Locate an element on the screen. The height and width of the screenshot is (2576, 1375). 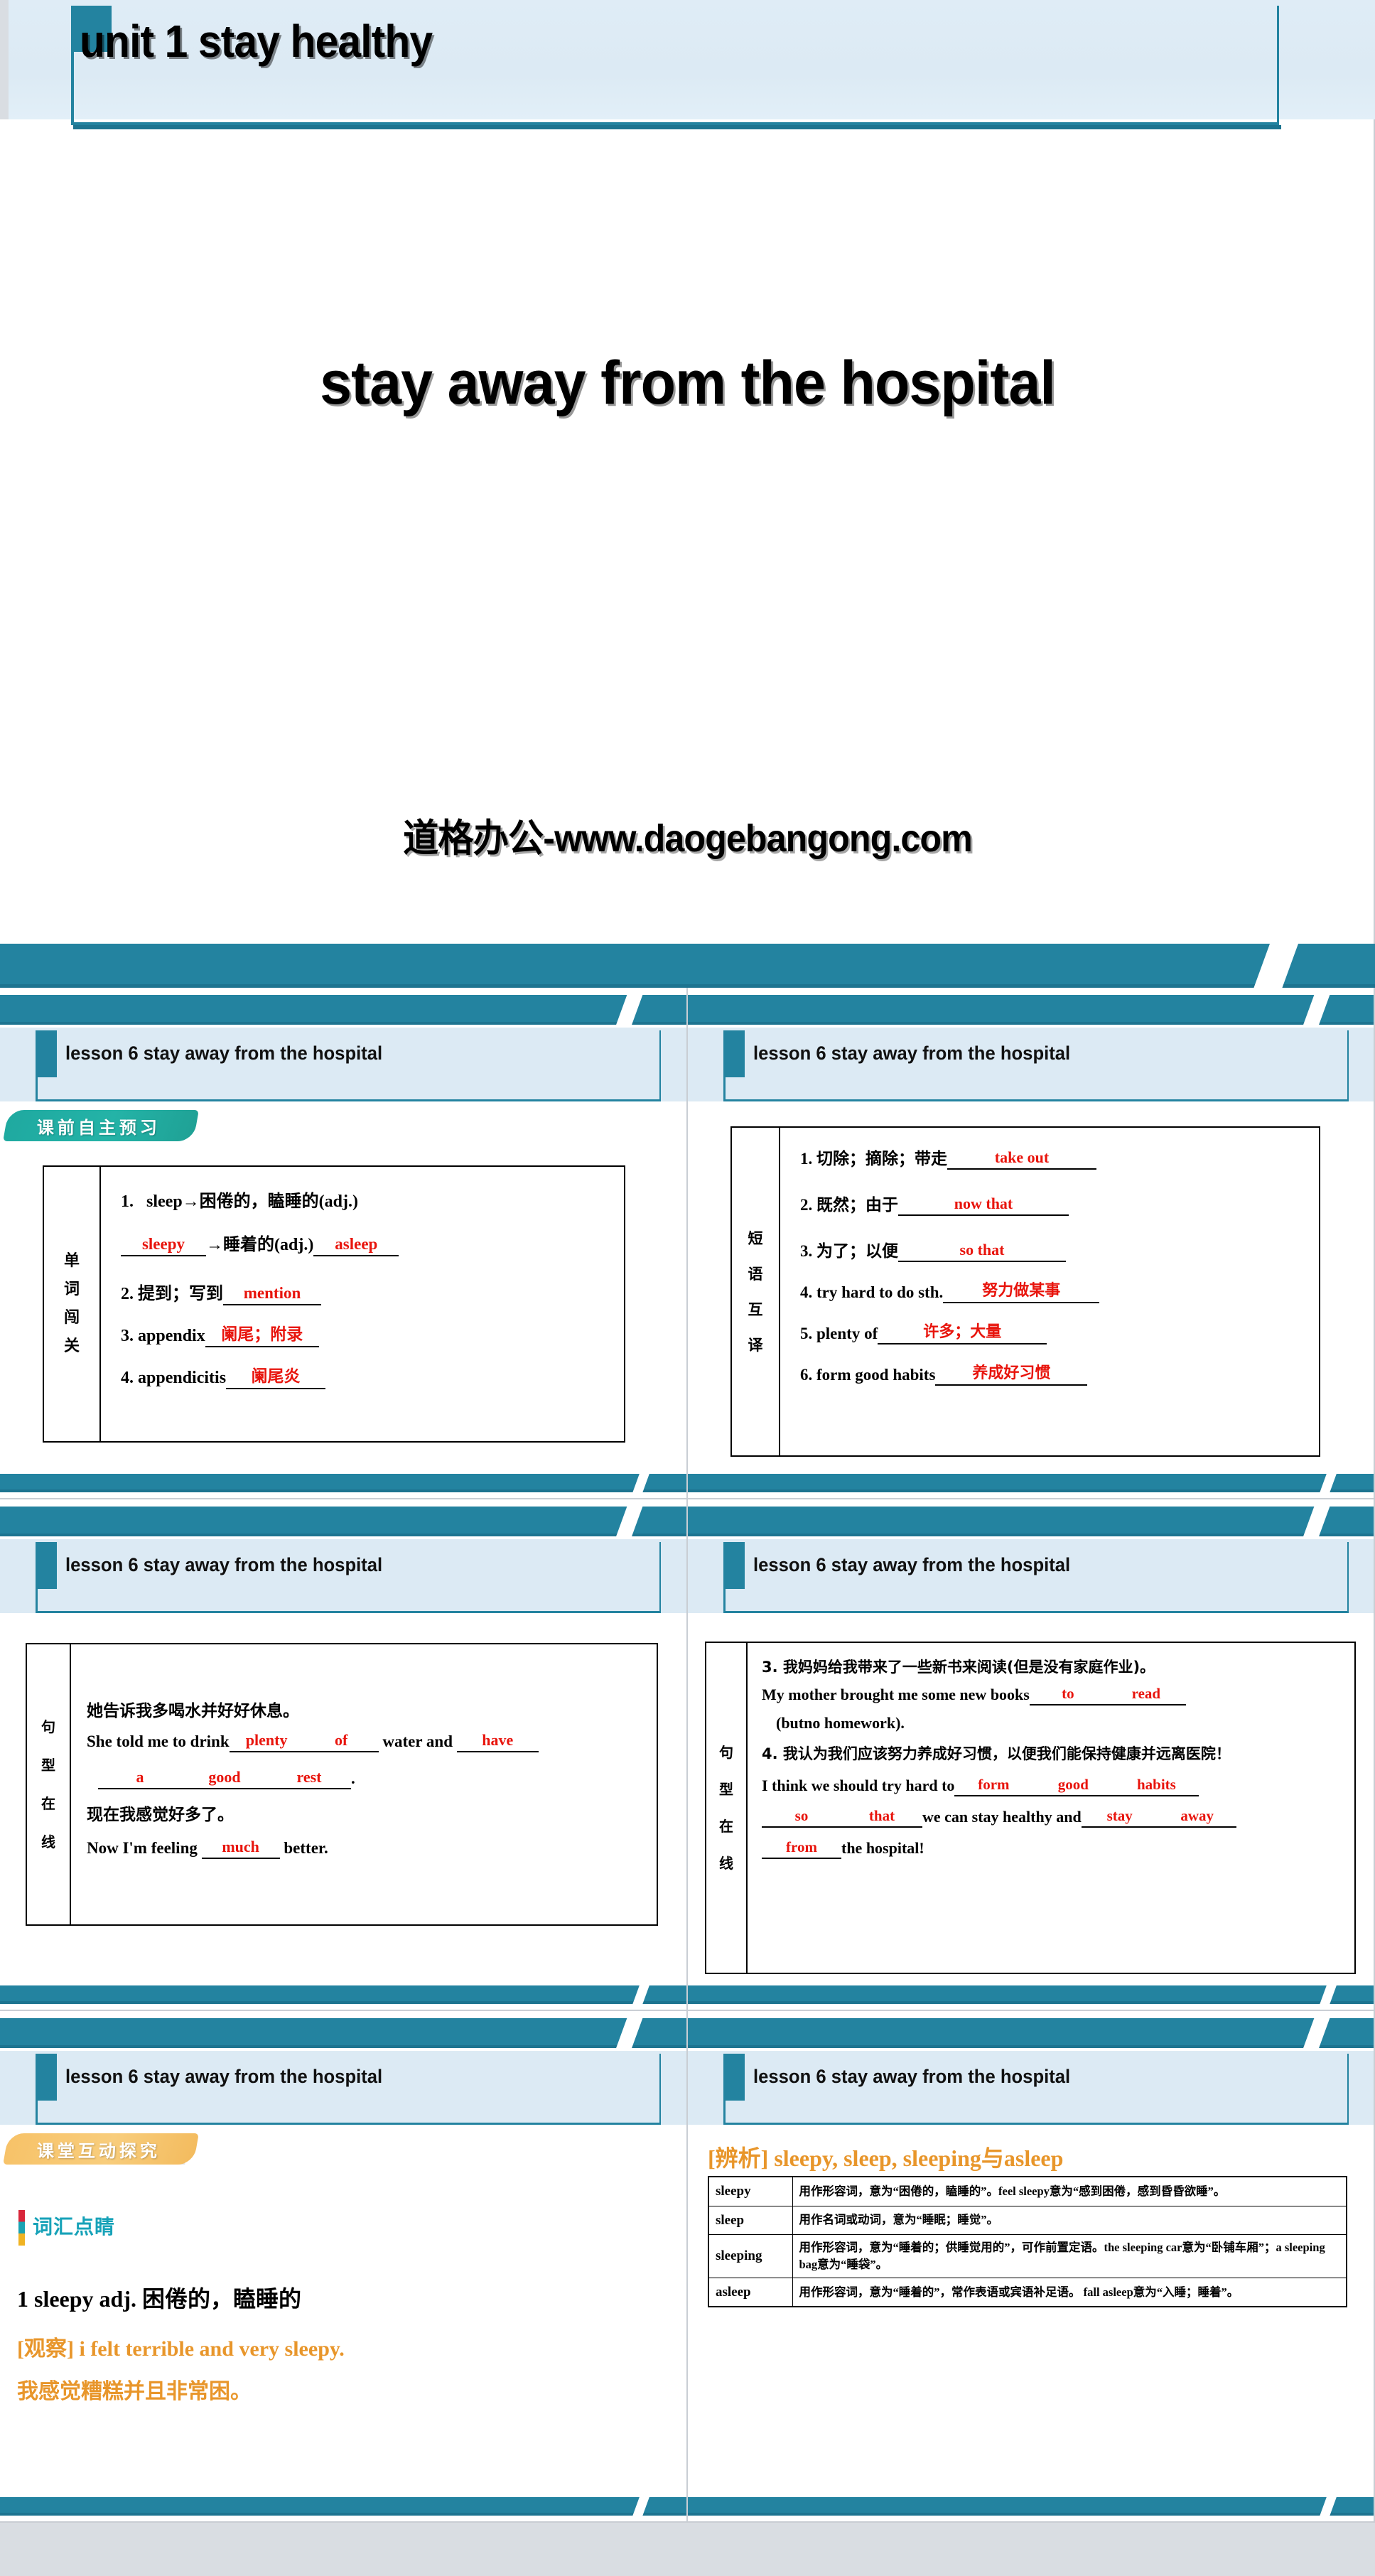
sentence-4-num: 4. is located at coordinates (770, 1754).